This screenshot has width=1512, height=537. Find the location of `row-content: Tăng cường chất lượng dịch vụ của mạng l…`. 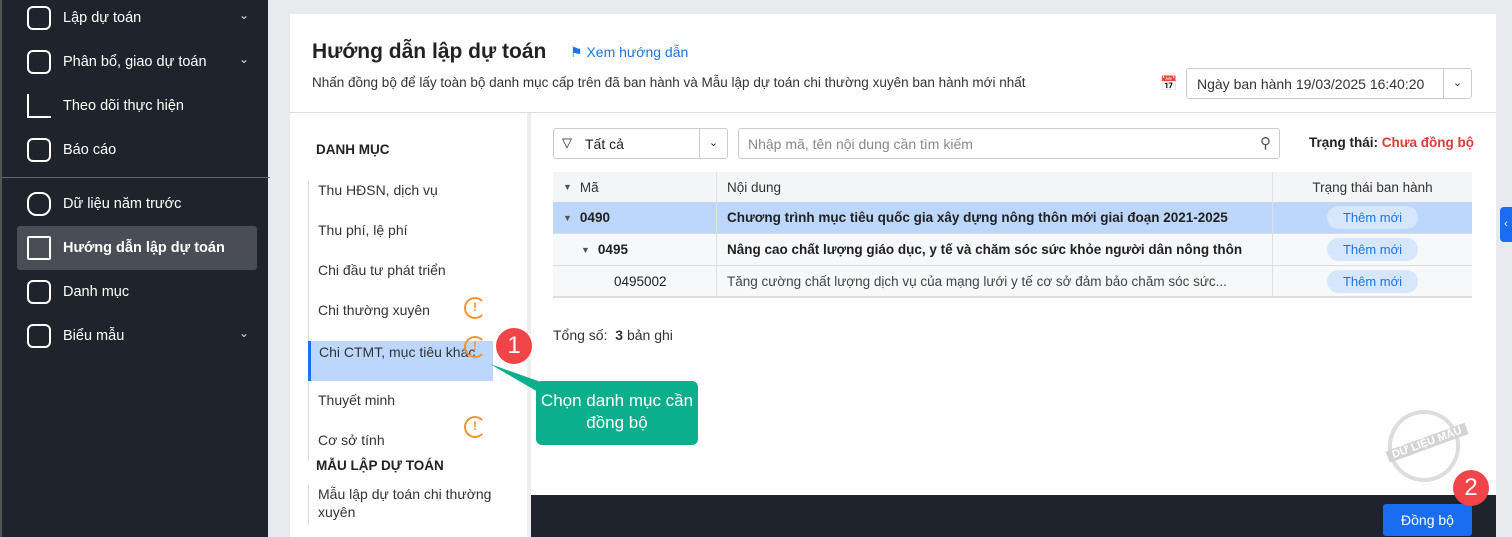

row-content: Tăng cường chất lượng dịch vụ của mạng l… is located at coordinates (995, 281).